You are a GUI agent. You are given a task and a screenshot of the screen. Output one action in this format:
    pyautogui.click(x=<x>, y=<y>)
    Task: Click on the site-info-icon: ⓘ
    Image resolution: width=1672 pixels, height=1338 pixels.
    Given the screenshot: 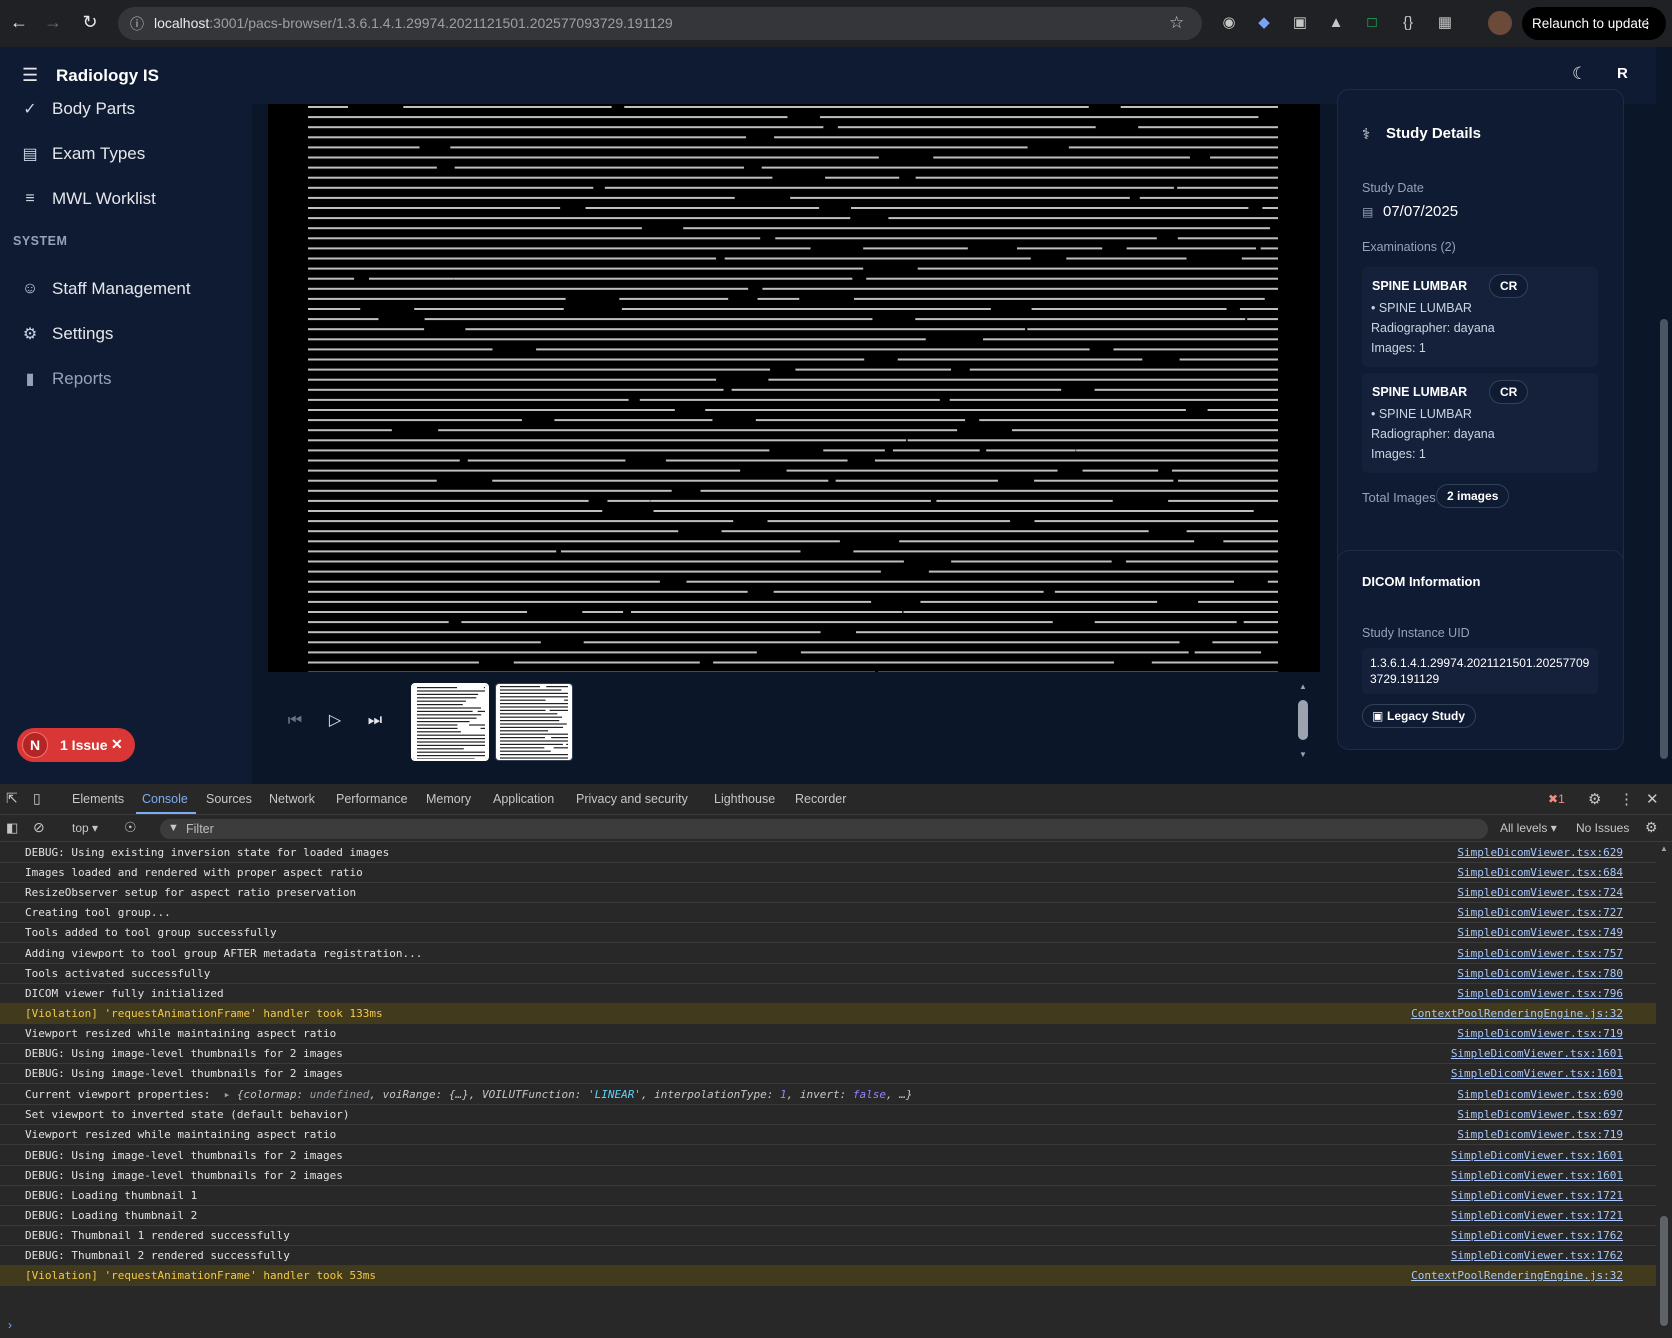 What is the action you would take?
    pyautogui.click(x=137, y=24)
    